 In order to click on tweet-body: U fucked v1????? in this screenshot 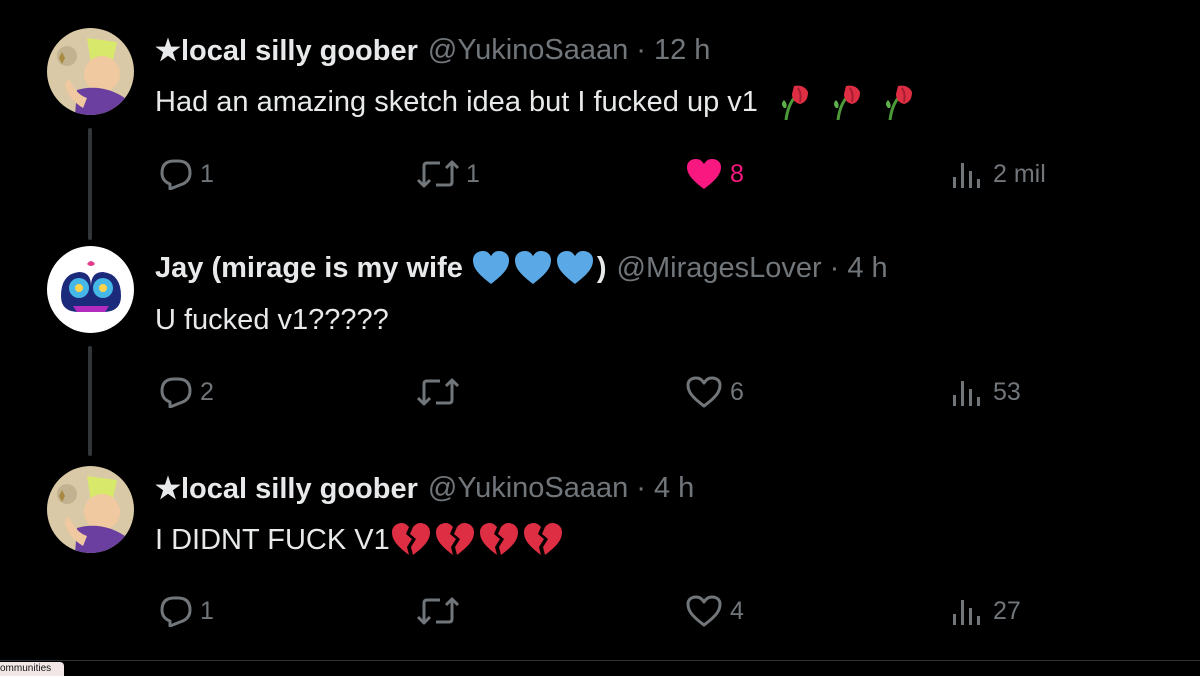, I will do `click(272, 319)`.